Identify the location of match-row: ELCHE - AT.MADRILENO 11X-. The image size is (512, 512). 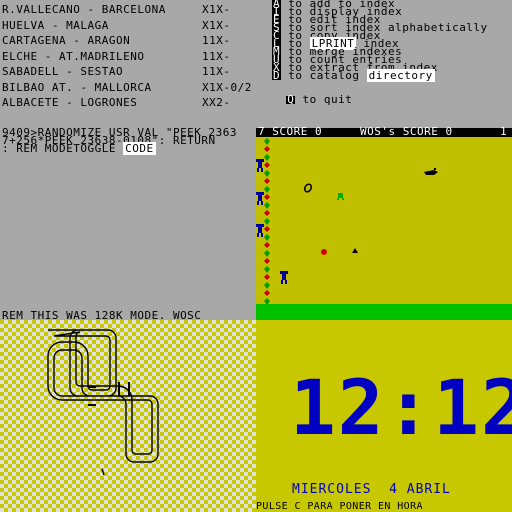
(127, 56).